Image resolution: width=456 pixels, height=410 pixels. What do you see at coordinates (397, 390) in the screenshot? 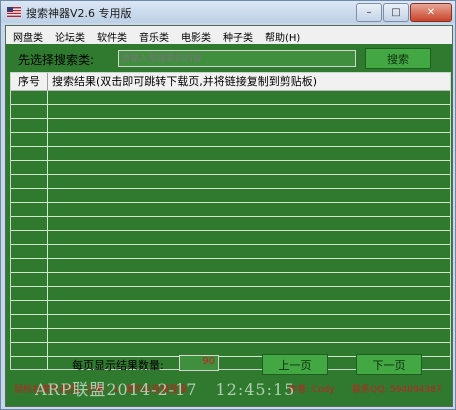
I see `status-contact: 联系QQ: 594094387` at bounding box center [397, 390].